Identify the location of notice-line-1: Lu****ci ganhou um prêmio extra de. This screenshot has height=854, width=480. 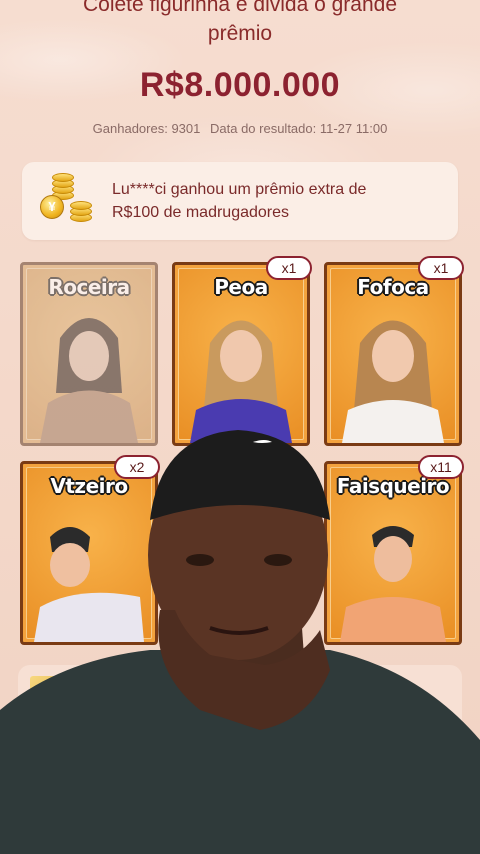
(239, 189).